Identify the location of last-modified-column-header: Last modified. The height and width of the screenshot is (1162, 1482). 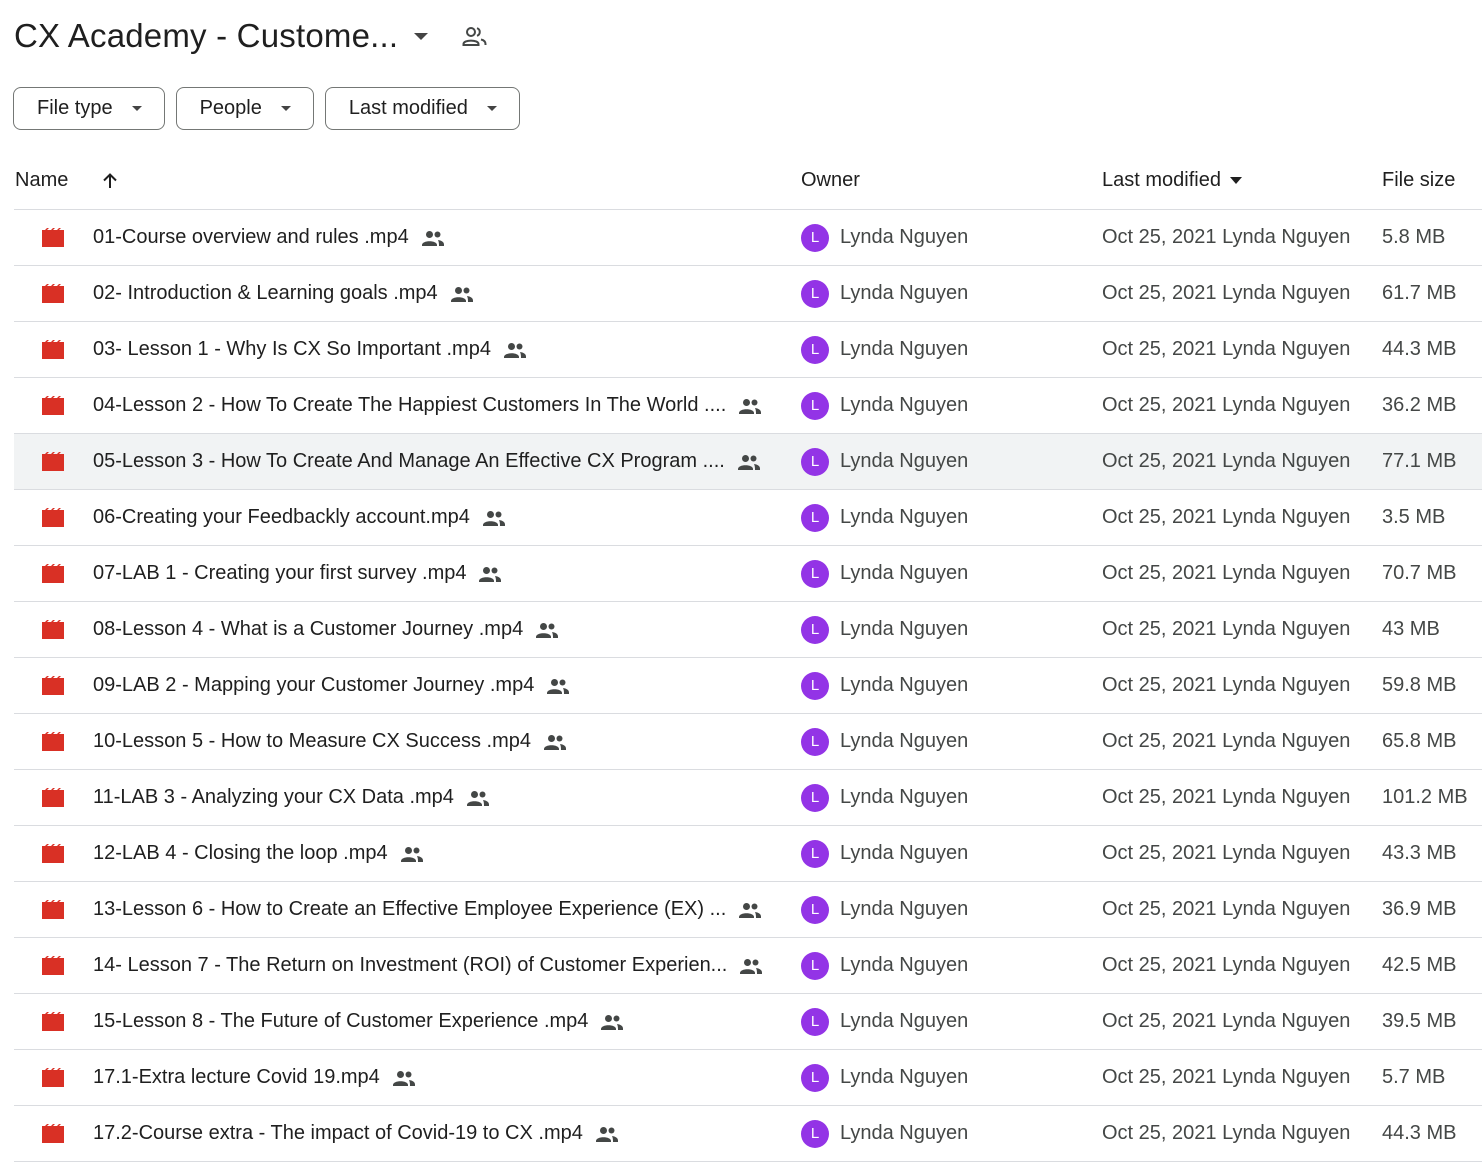
(1172, 180).